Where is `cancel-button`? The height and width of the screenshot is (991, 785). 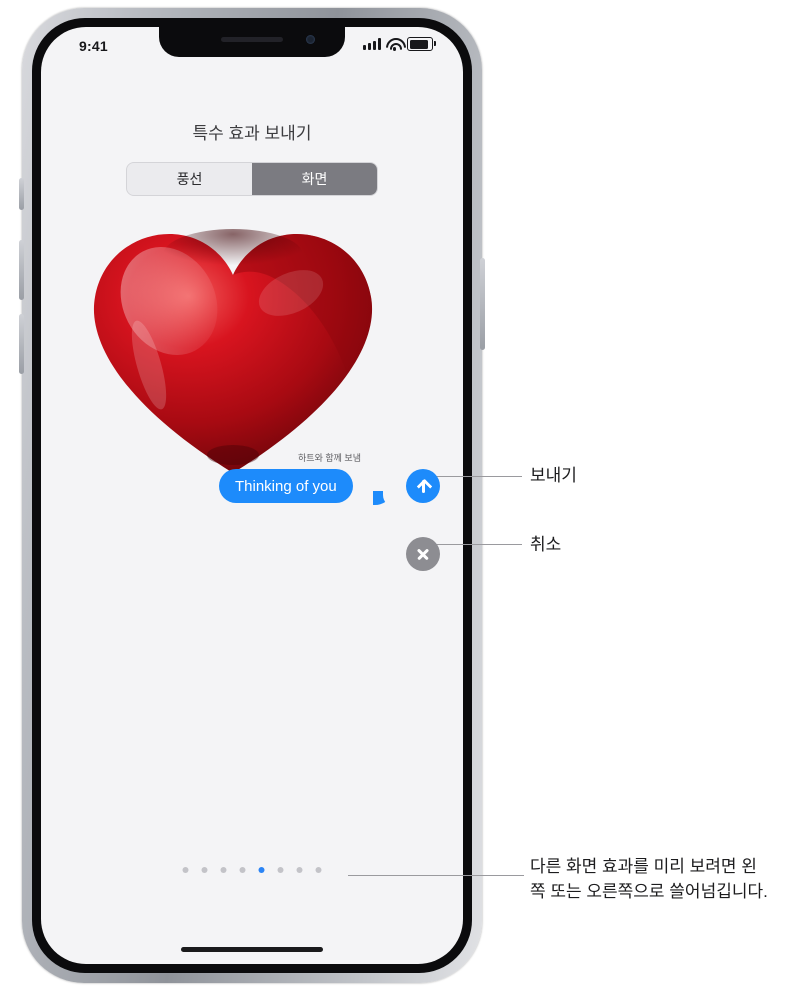 cancel-button is located at coordinates (423, 554).